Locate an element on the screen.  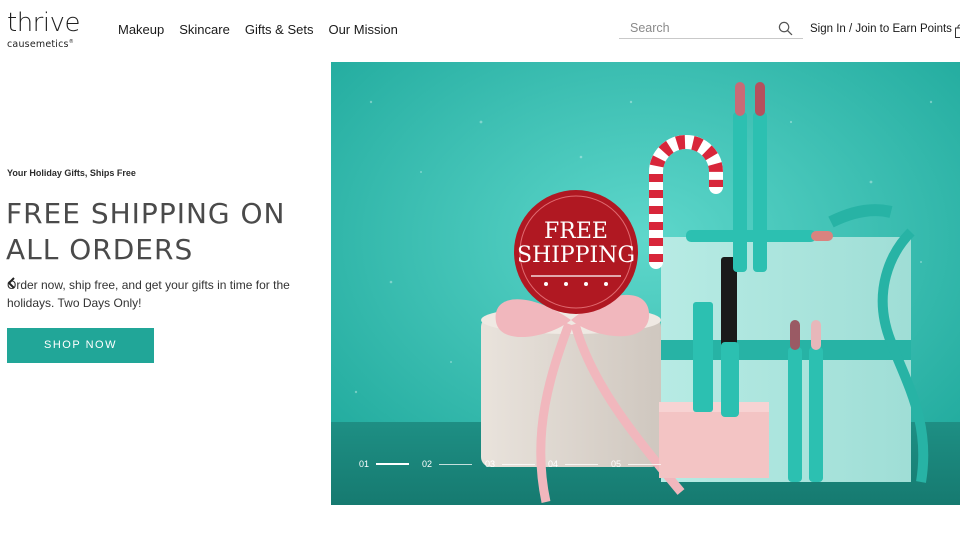
badge-free: FREE is located at coordinates (576, 231).